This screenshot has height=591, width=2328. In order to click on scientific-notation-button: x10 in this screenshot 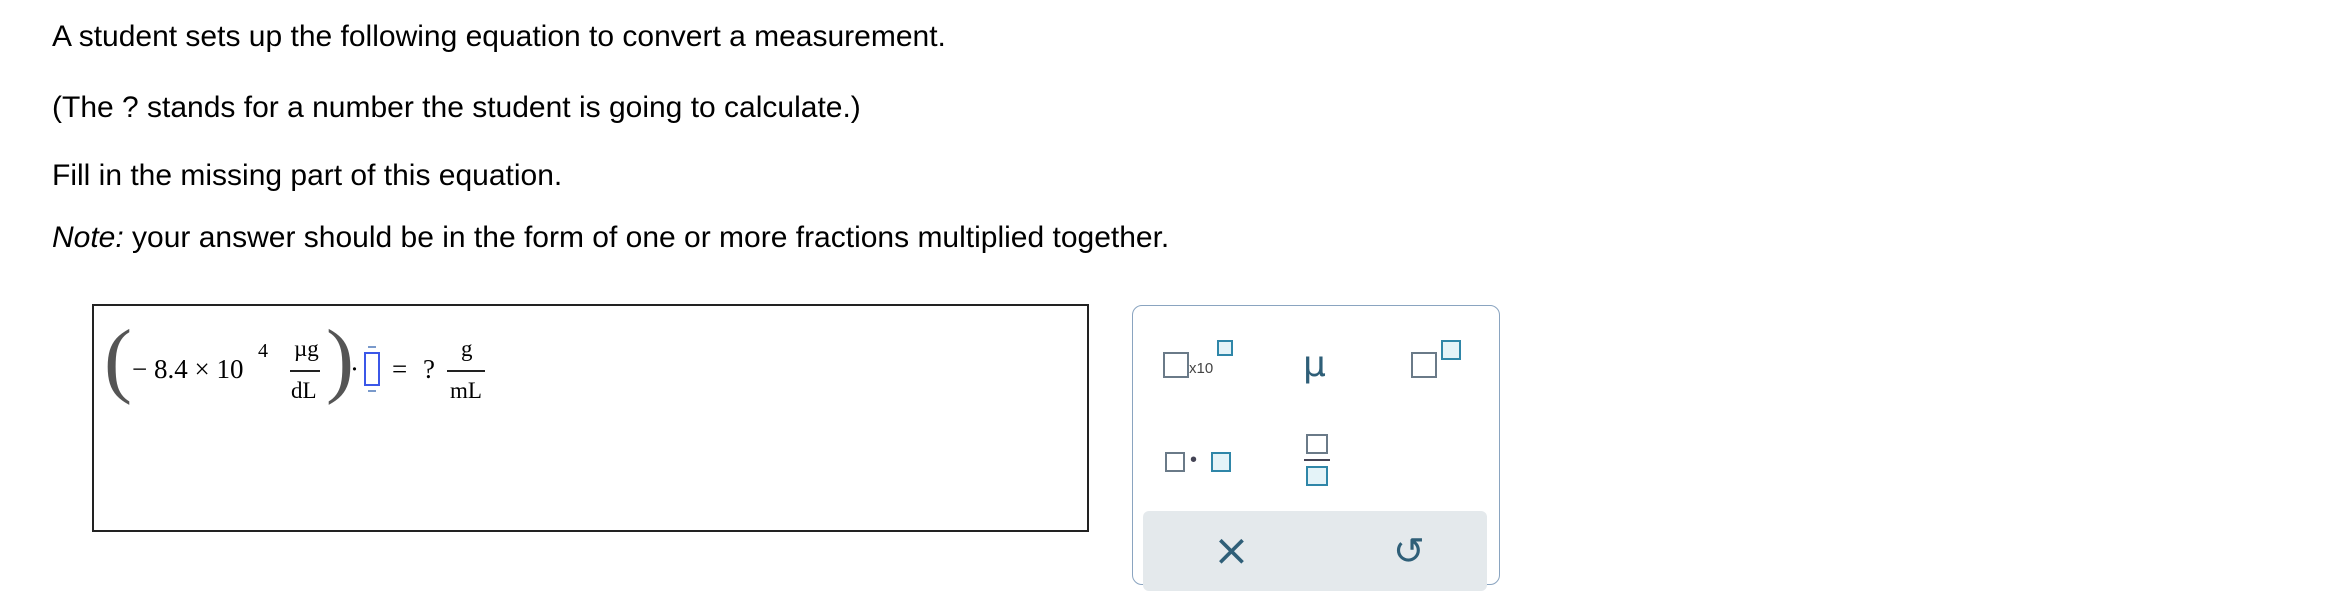, I will do `click(1198, 364)`.